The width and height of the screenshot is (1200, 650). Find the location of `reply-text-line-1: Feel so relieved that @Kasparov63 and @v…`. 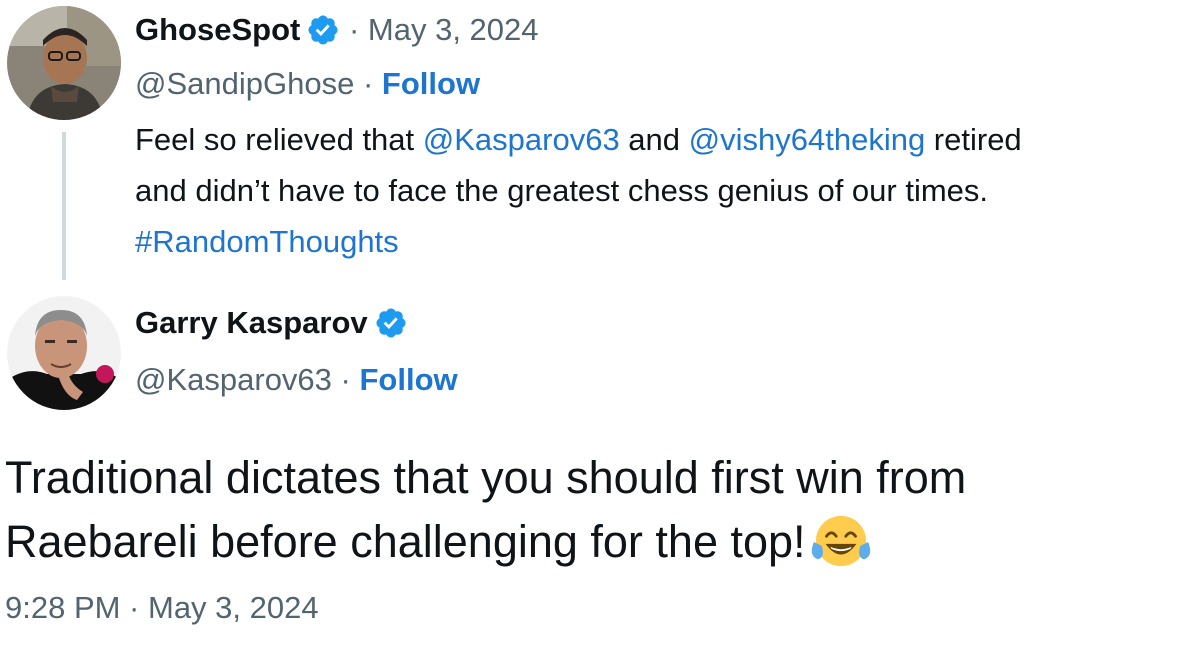

reply-text-line-1: Feel so relieved that @Kasparov63 and @v… is located at coordinates (667, 139).